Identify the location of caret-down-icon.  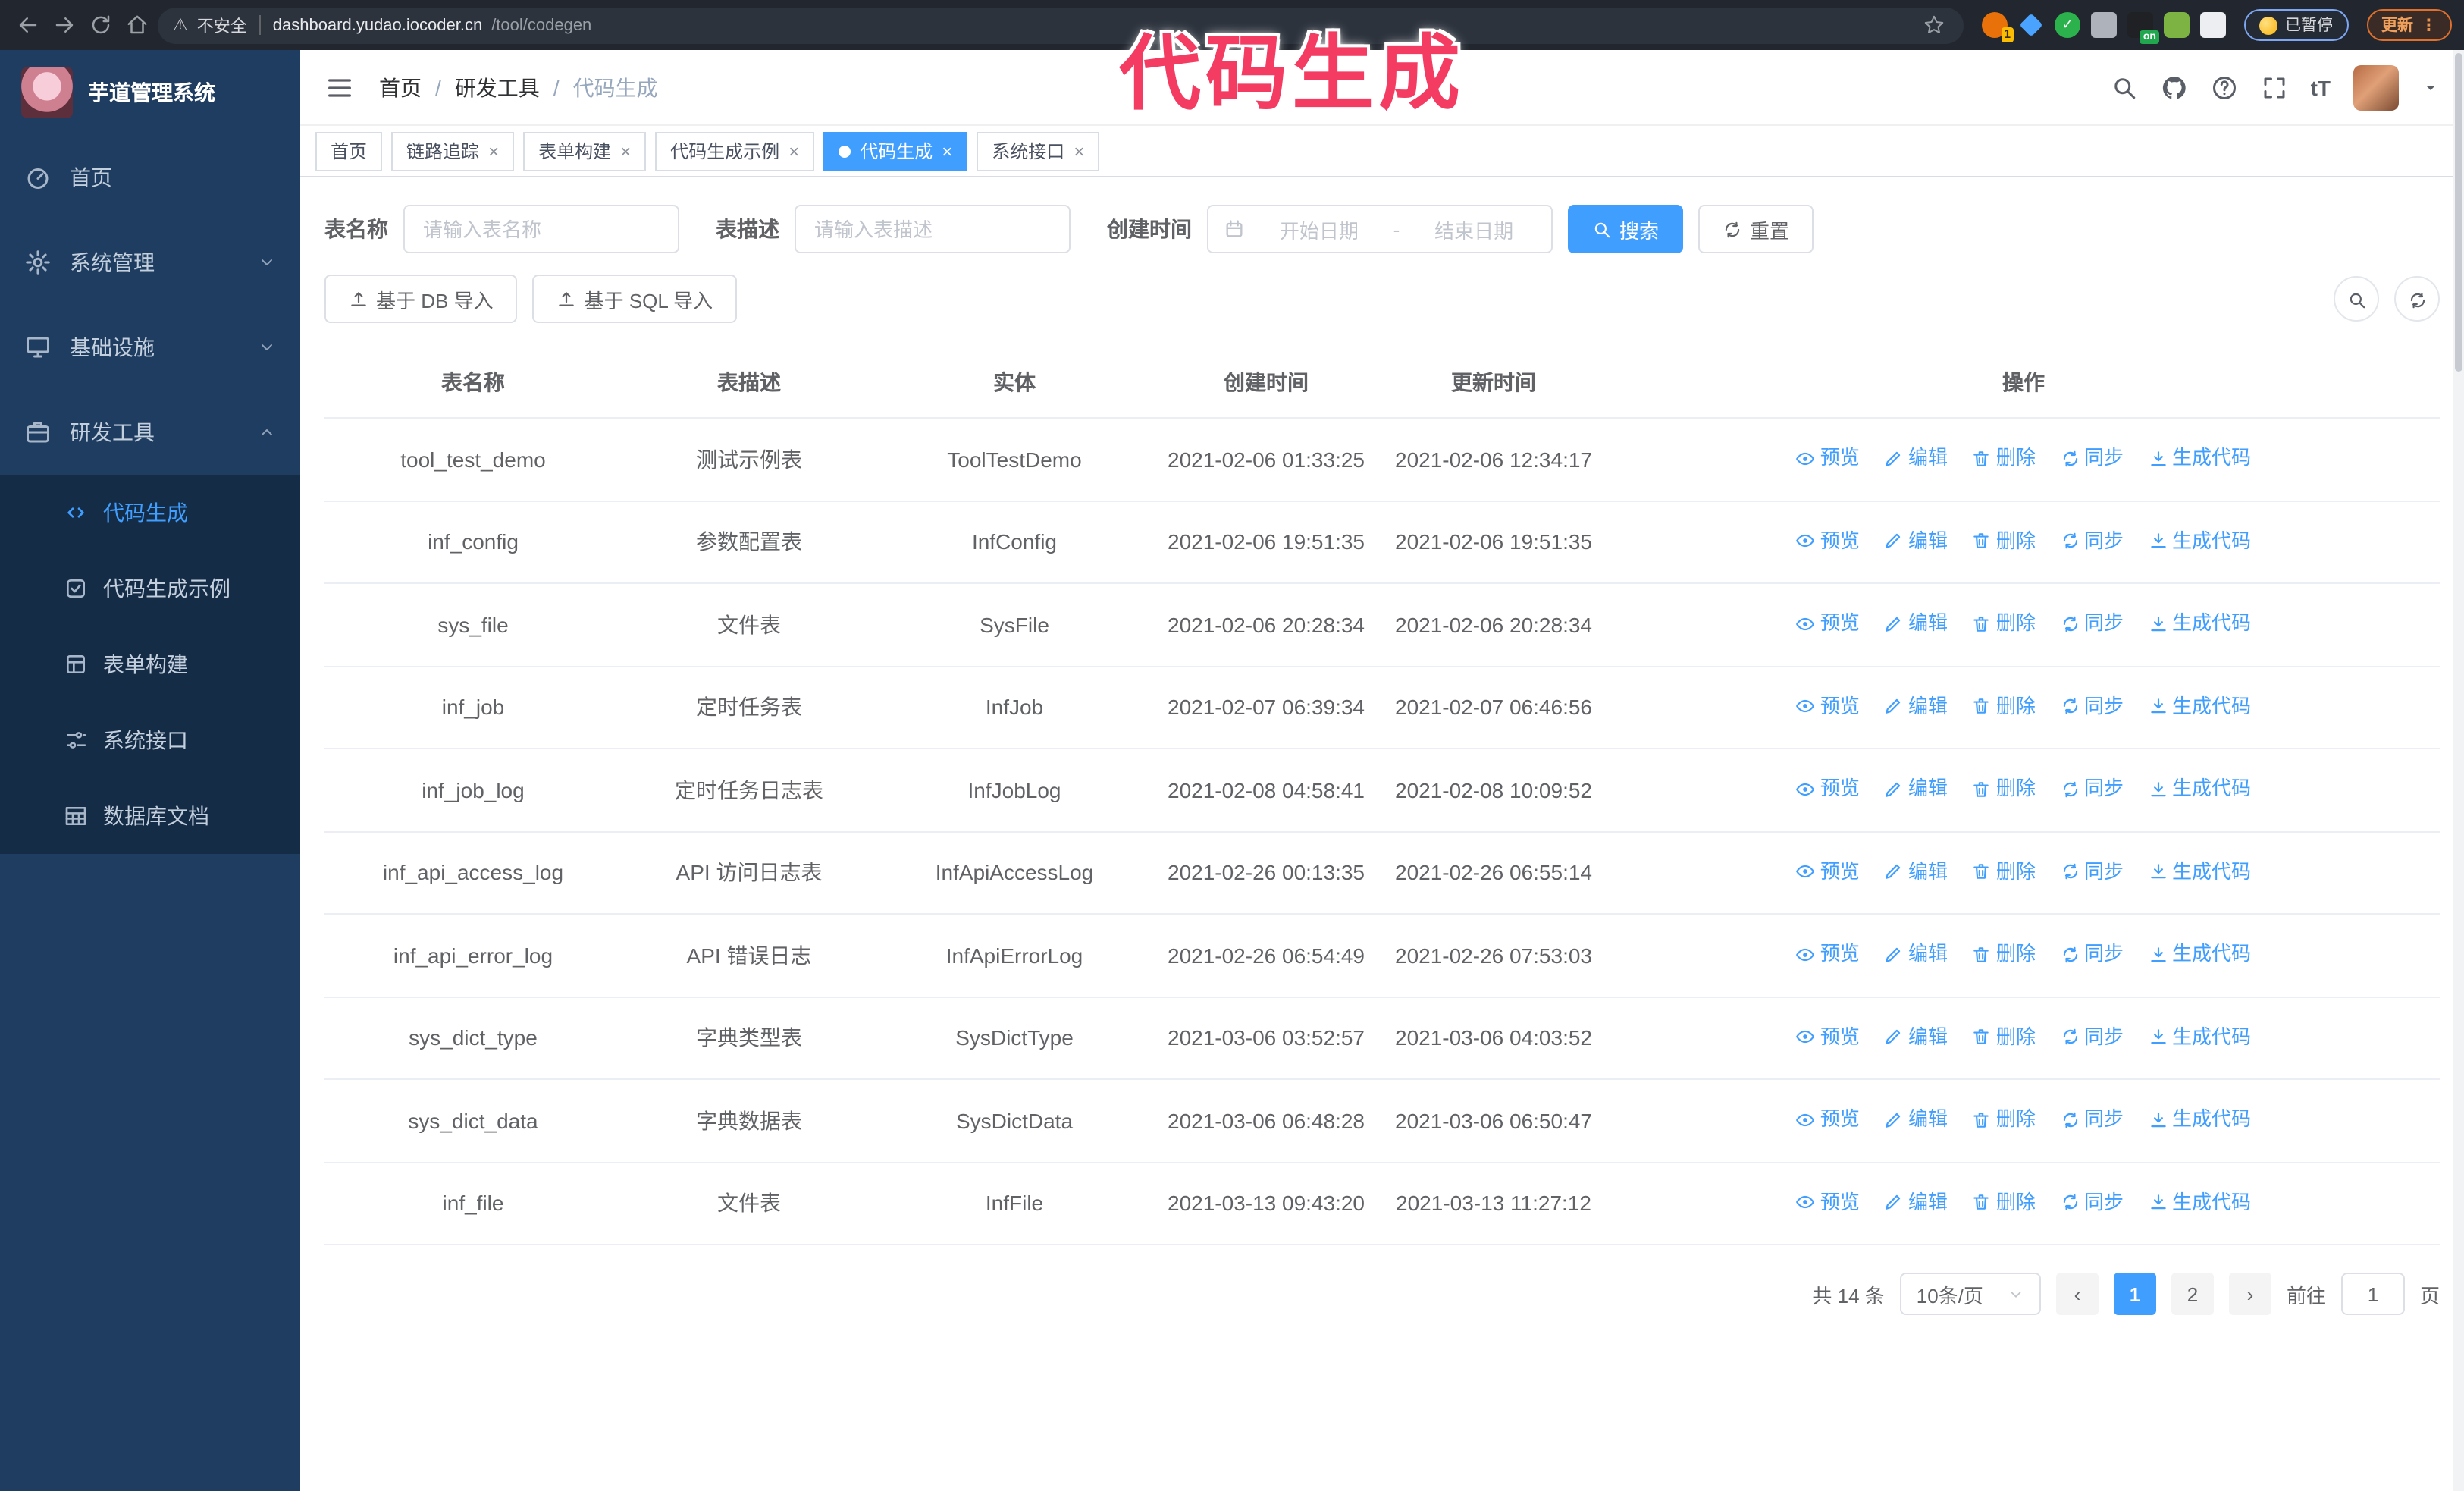
(2431, 87).